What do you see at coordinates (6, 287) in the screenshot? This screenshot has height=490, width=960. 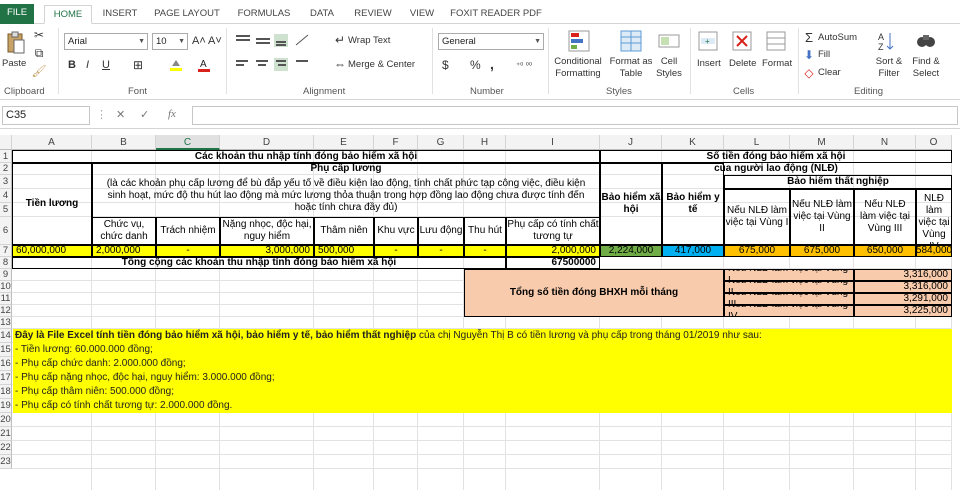 I see `row-header: 10` at bounding box center [6, 287].